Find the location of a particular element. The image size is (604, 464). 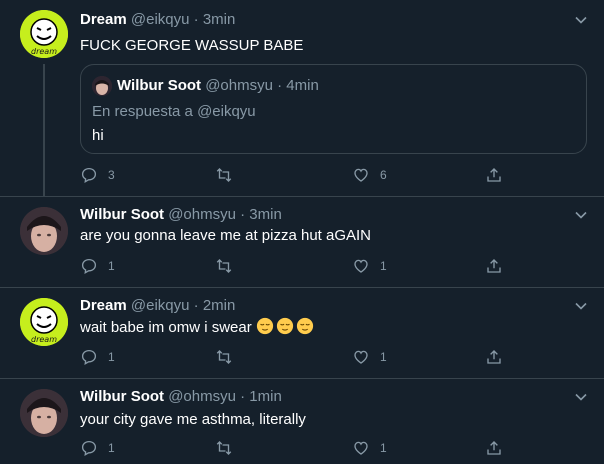

quote-text: hi is located at coordinates (98, 135).